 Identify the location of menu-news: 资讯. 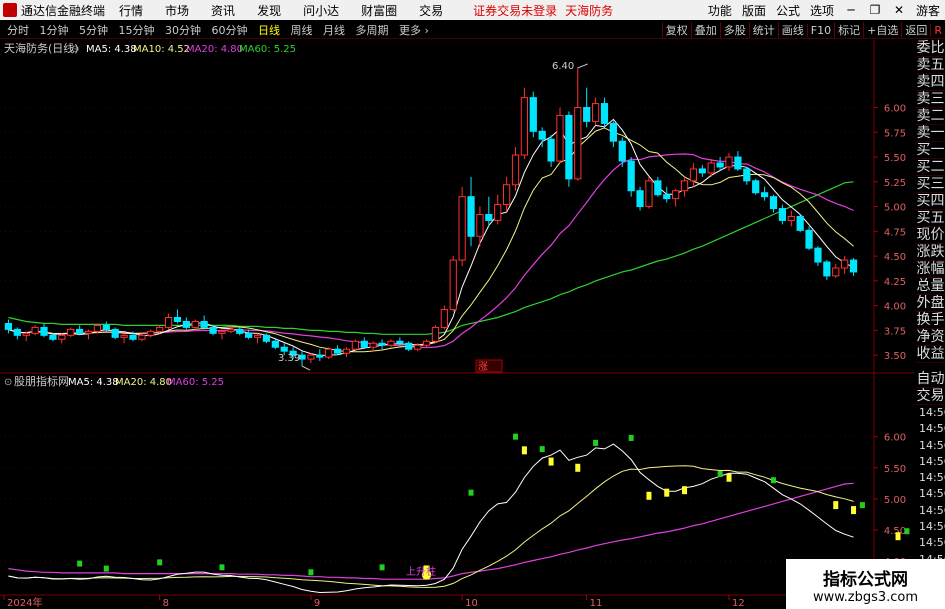
(223, 10).